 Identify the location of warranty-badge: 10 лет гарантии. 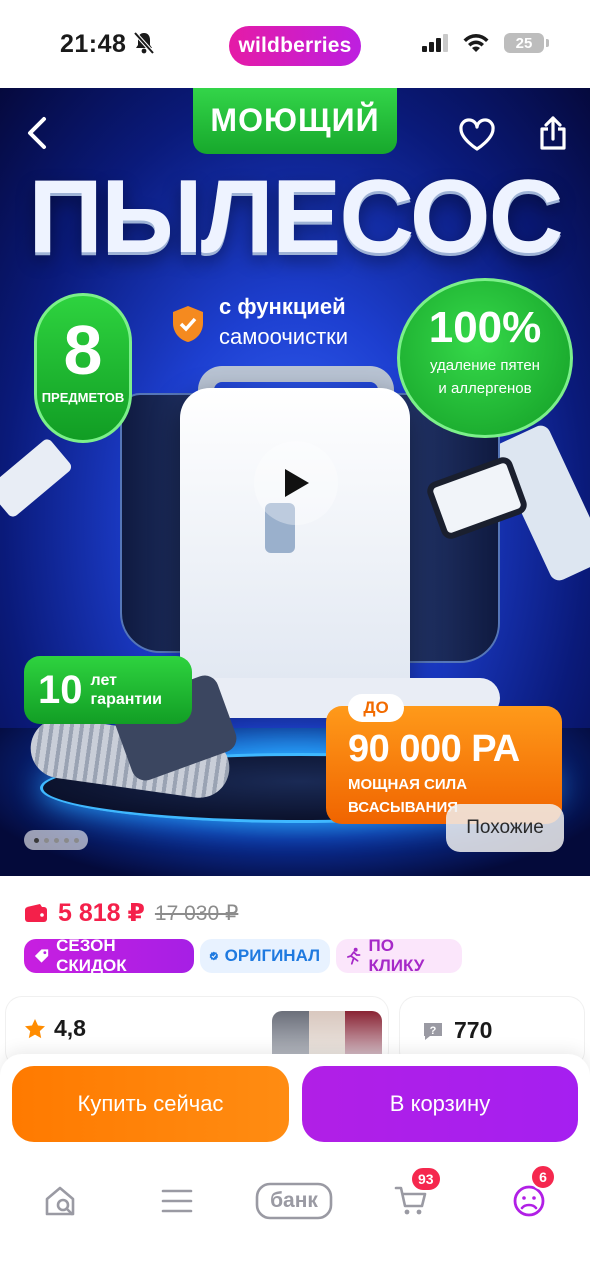
(108, 690).